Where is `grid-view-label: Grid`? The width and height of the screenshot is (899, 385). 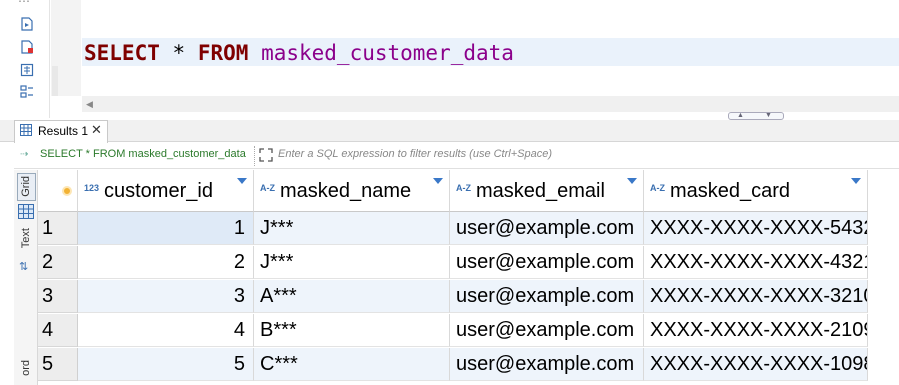 grid-view-label: Grid is located at coordinates (26, 186).